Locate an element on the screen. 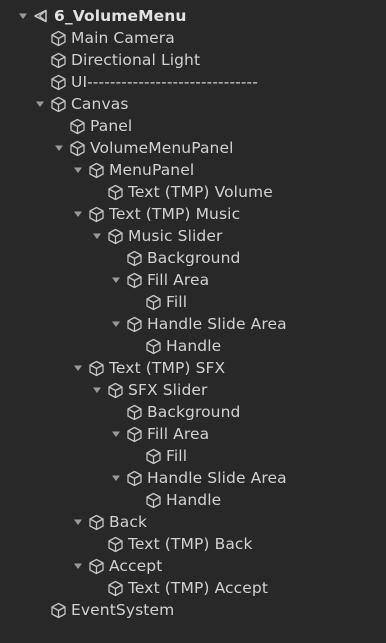  item-label: Text (TMP) Music is located at coordinates (175, 214).